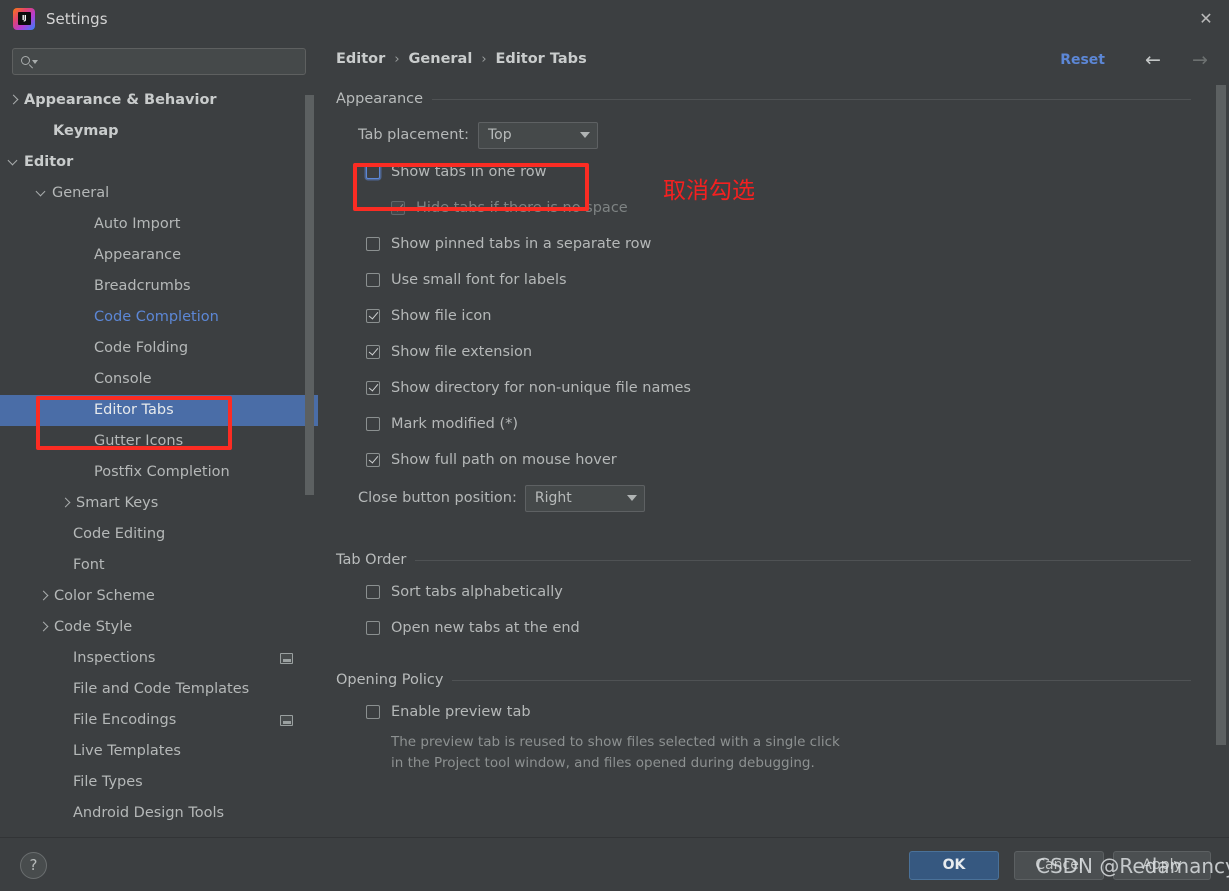 Image resolution: width=1229 pixels, height=891 pixels. What do you see at coordinates (782, 388) in the screenshot?
I see `checkbox-row: Show directory for non-unique file names` at bounding box center [782, 388].